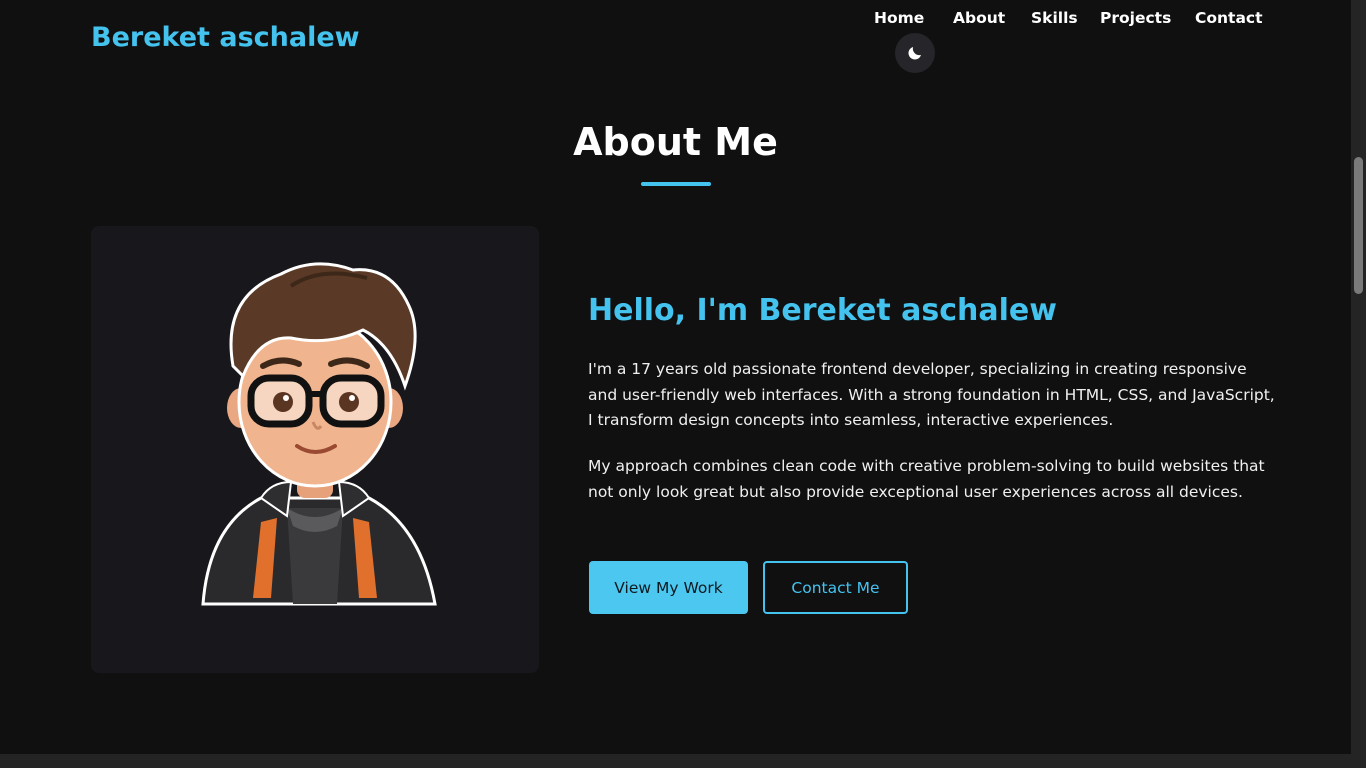 This screenshot has height=768, width=1366. I want to click on vertical-scrollbar, so click(1358, 384).